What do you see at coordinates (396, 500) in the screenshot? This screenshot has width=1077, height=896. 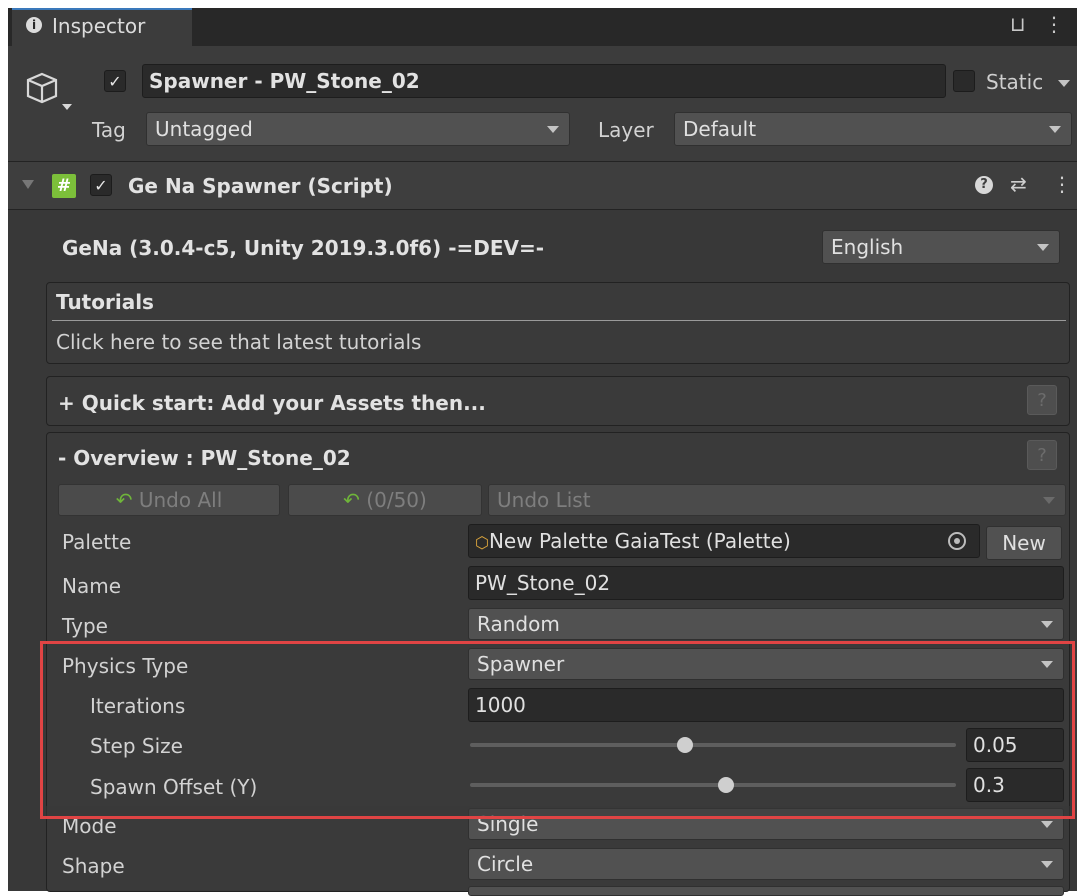 I see `undo-count-label: (0/50)` at bounding box center [396, 500].